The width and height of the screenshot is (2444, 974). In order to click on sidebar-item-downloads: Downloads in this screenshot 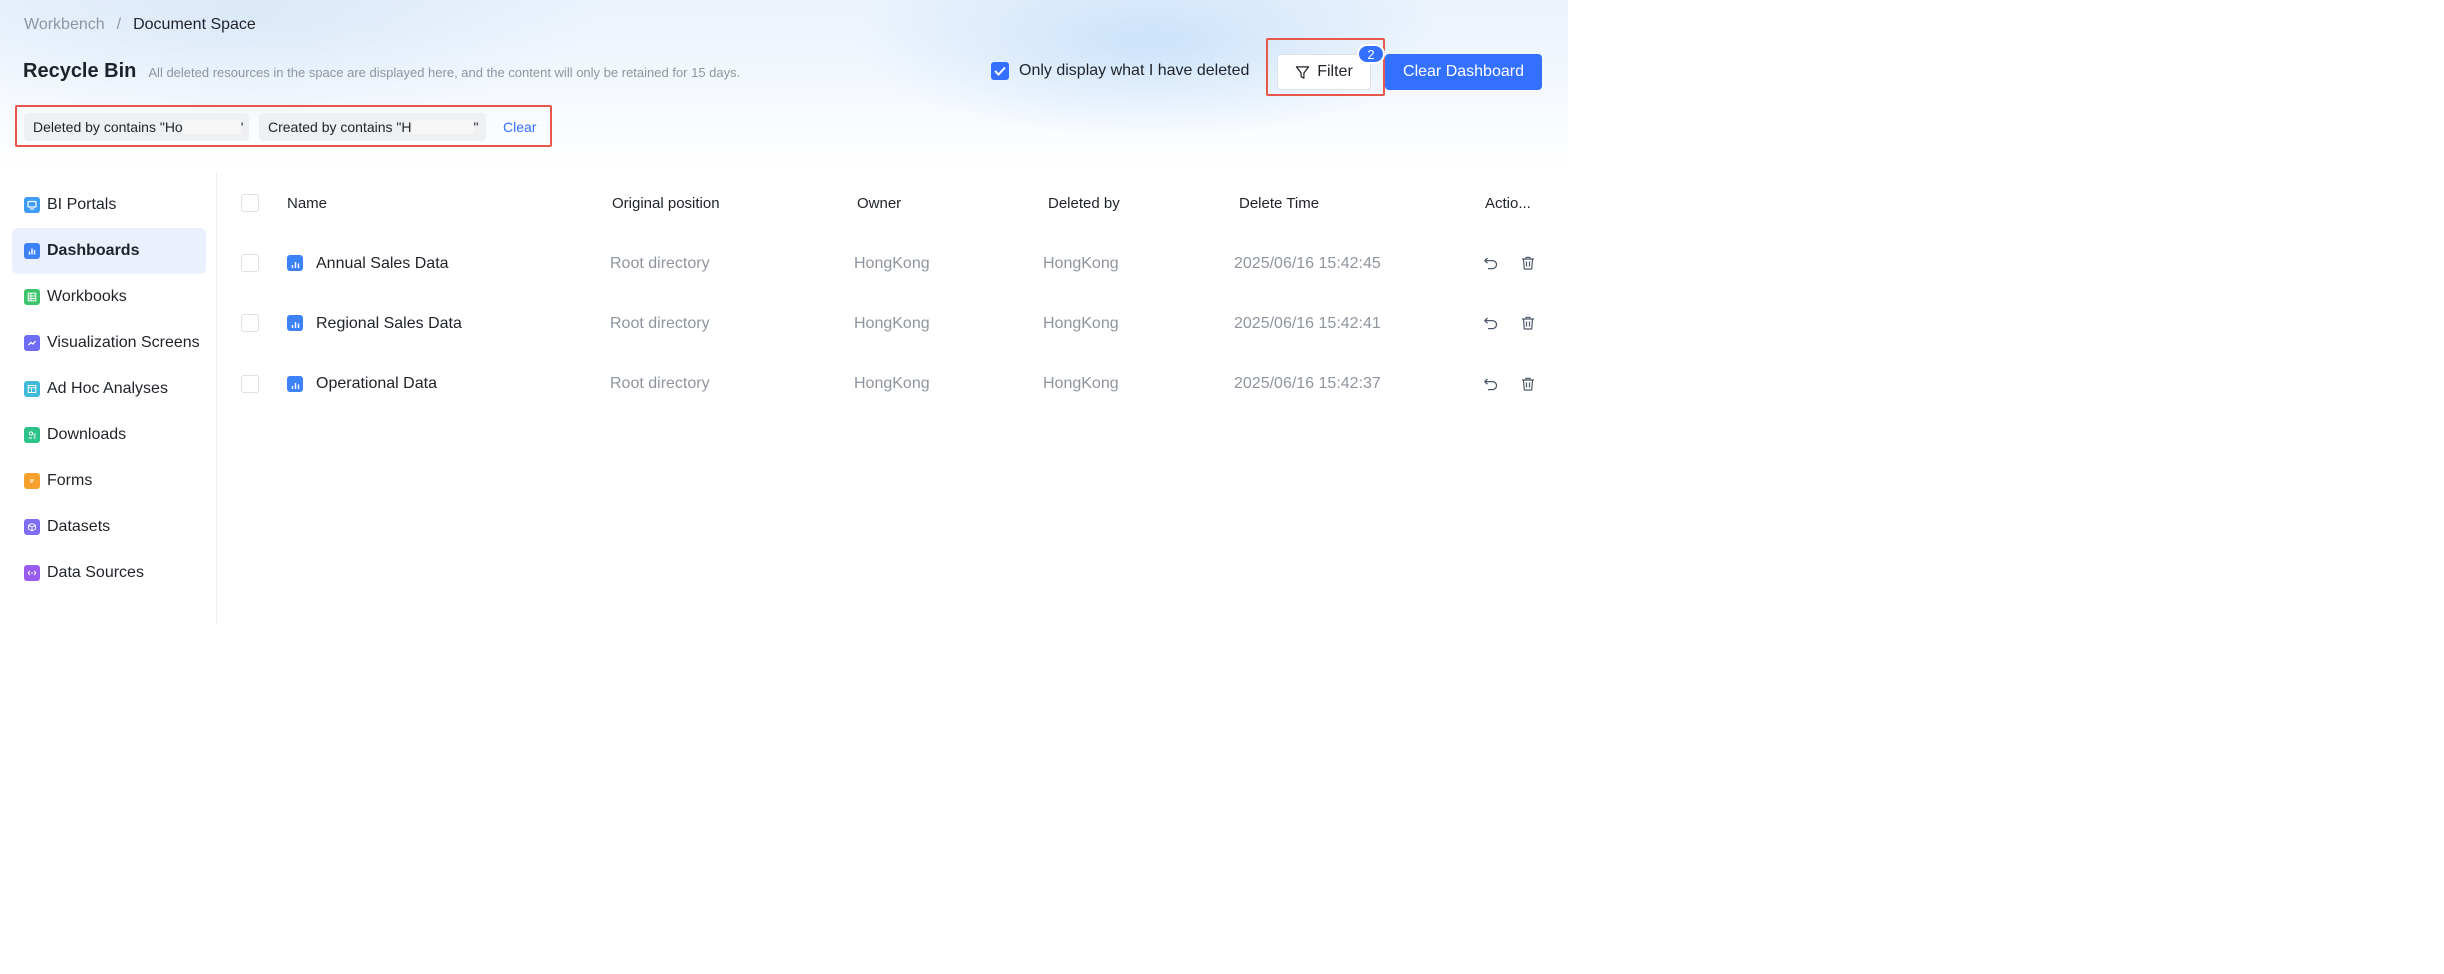, I will do `click(109, 435)`.